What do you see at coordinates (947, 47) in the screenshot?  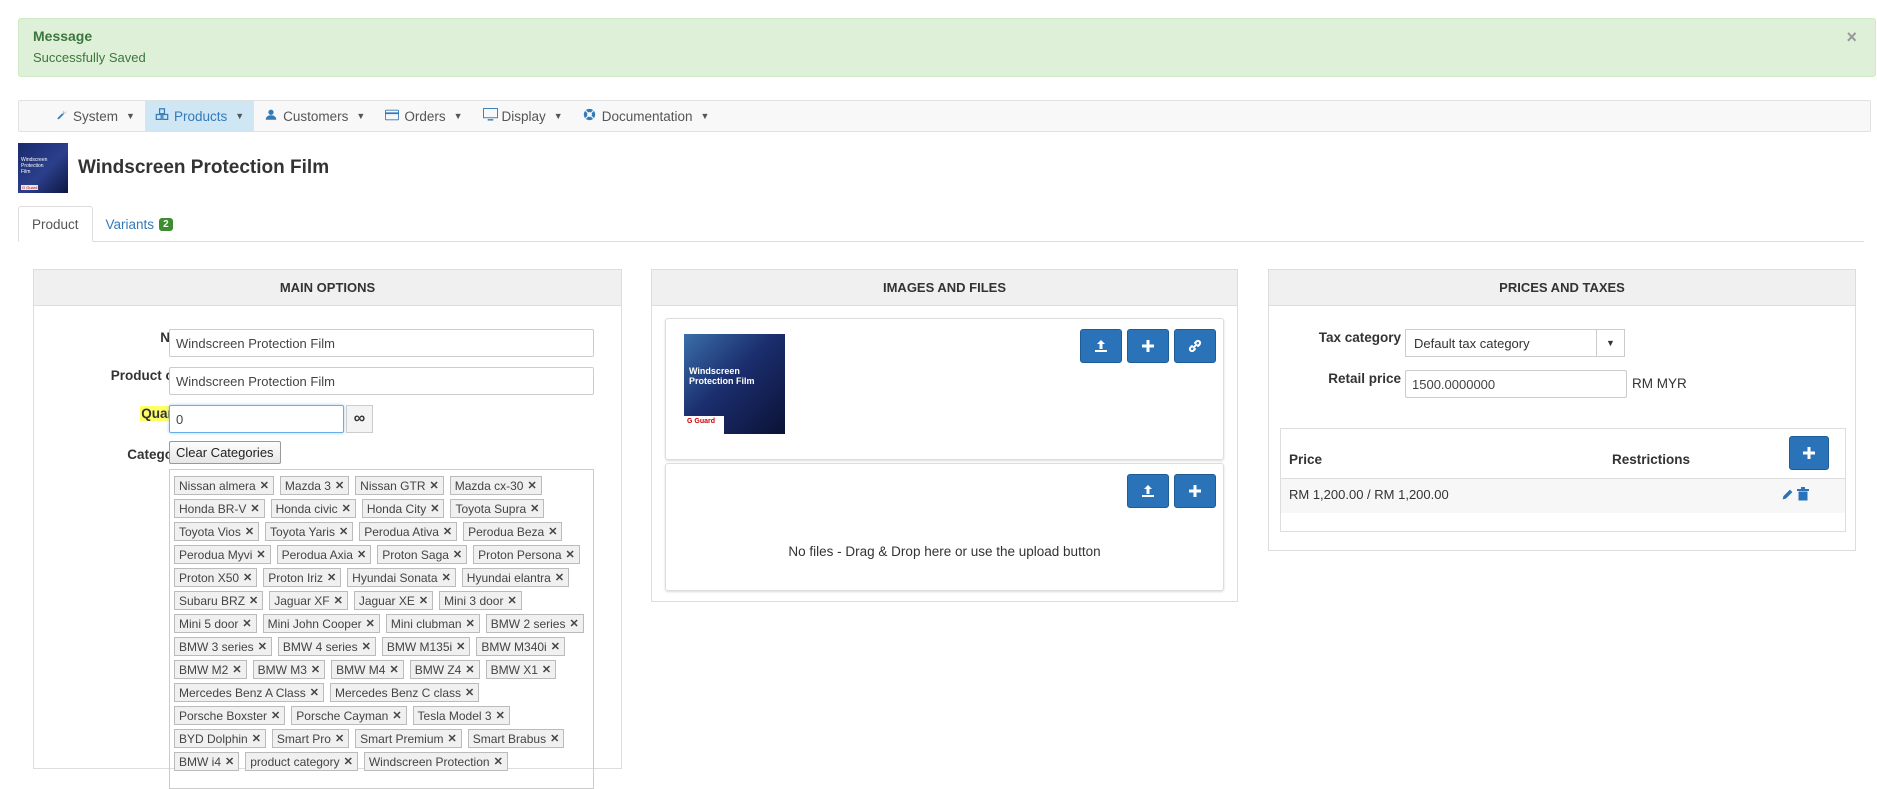 I see `success-alert: Message Successfully Saved ×` at bounding box center [947, 47].